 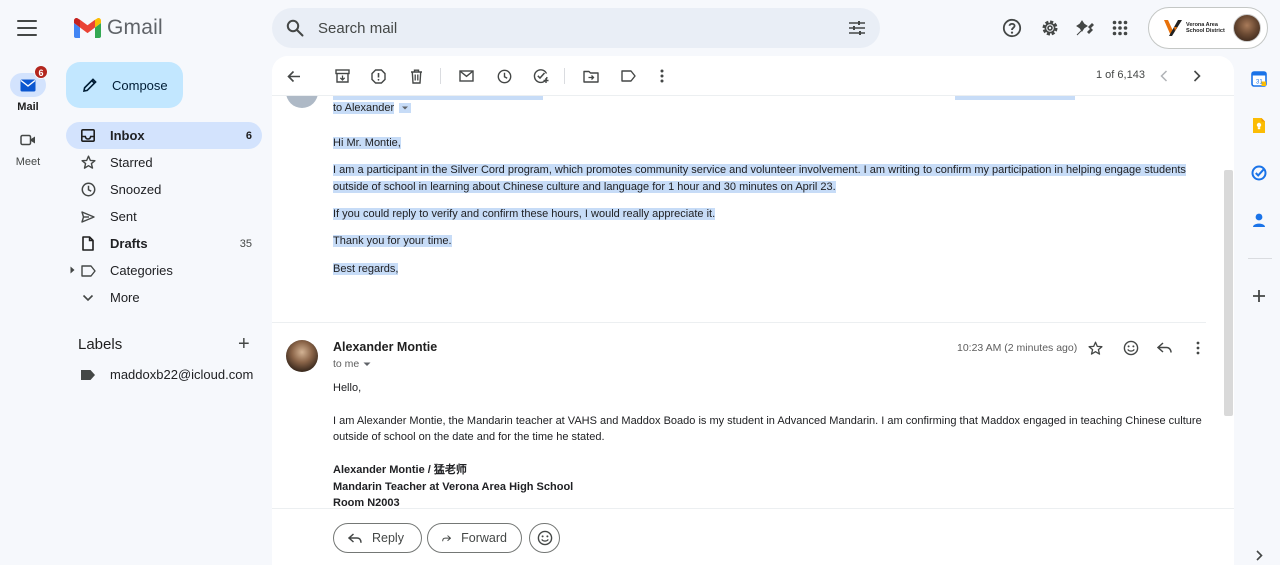 What do you see at coordinates (164, 162) in the screenshot?
I see `nav-starred: Starred` at bounding box center [164, 162].